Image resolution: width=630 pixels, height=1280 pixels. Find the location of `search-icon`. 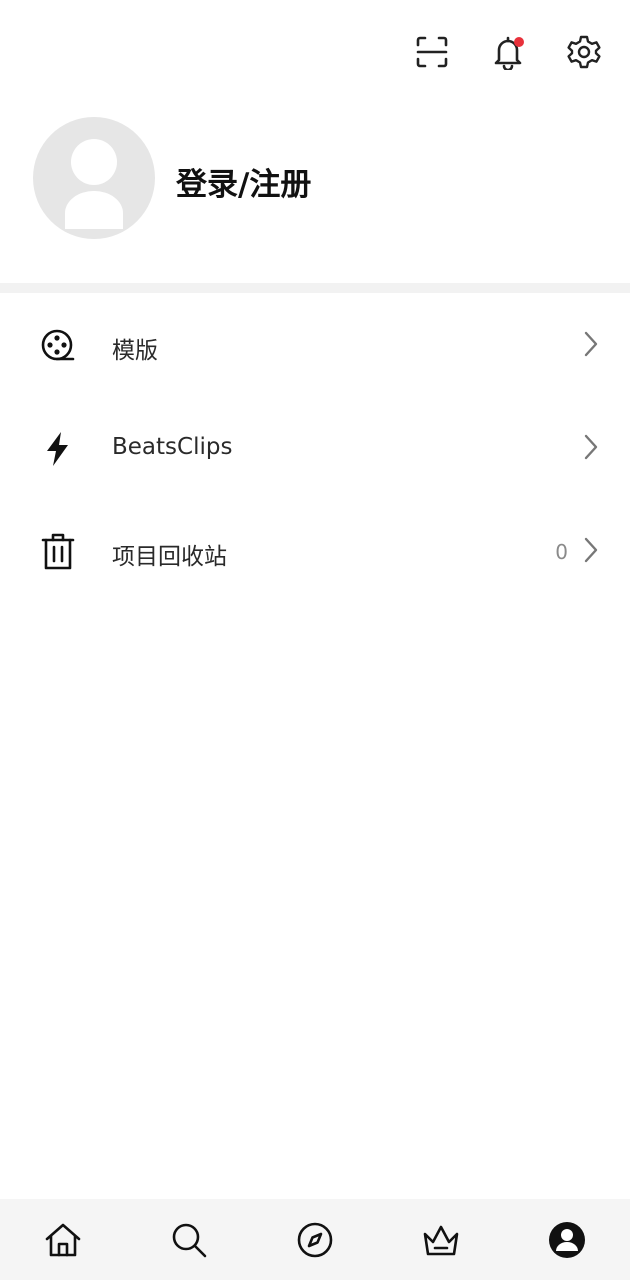

search-icon is located at coordinates (189, 1240).